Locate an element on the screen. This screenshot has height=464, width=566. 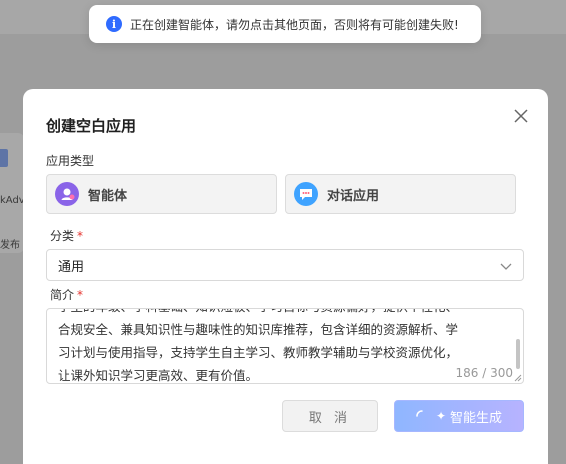
type-option-label: 智能体 is located at coordinates (108, 196).